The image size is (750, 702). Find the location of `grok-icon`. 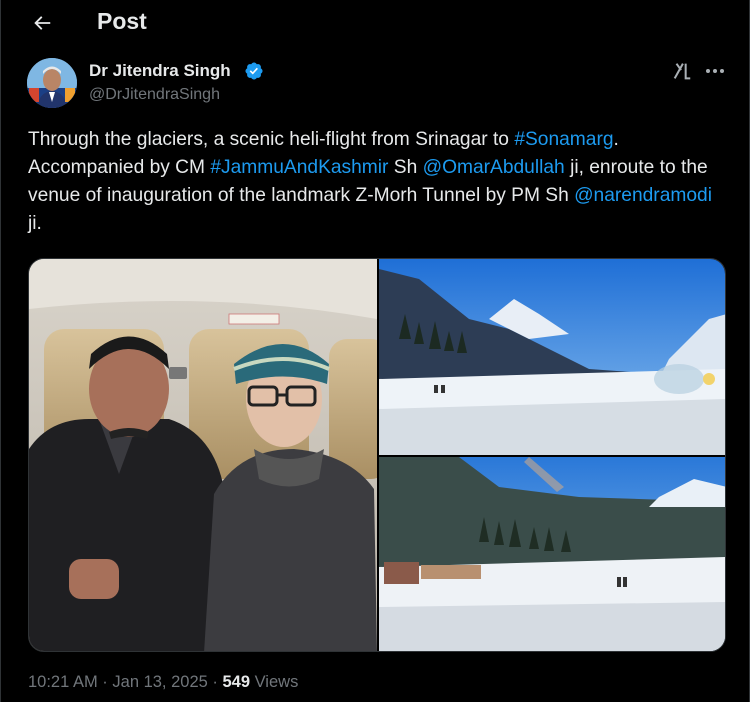

grok-icon is located at coordinates (682, 71).